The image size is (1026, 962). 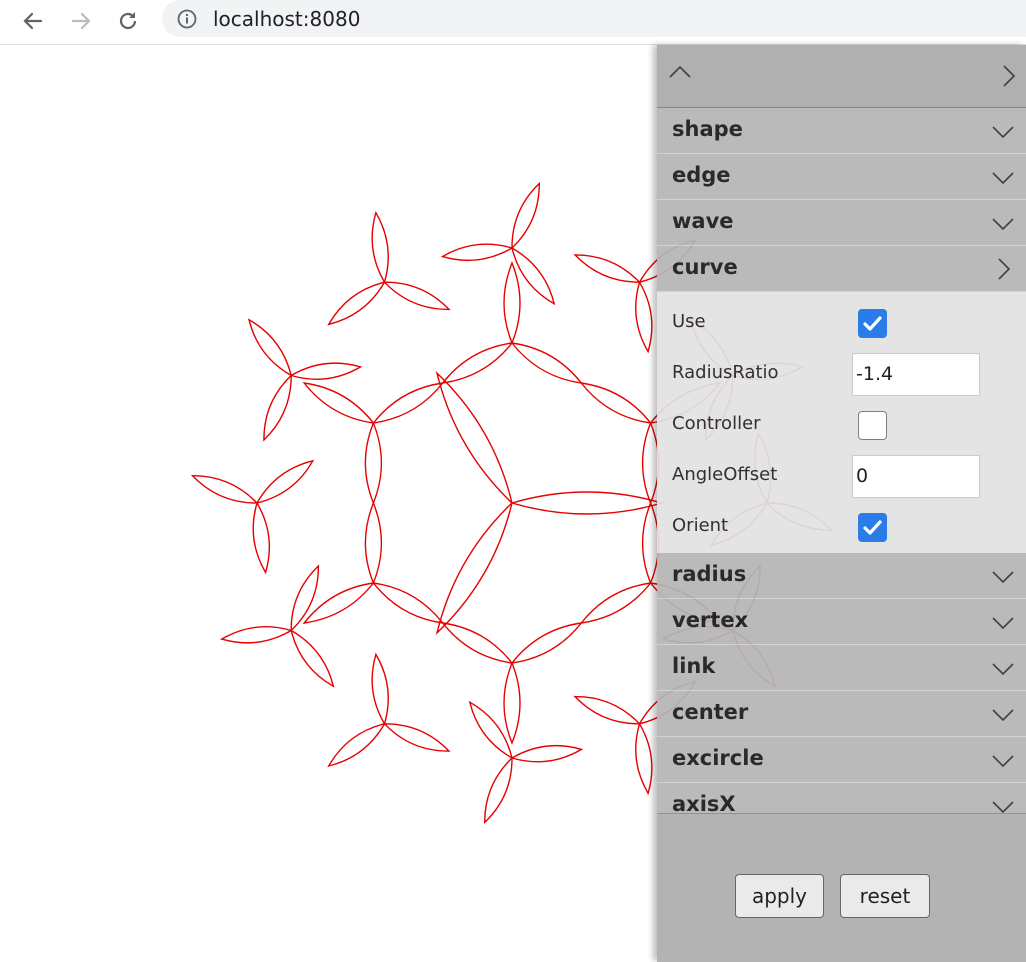 I want to click on url-text: localhost:8080, so click(x=287, y=19).